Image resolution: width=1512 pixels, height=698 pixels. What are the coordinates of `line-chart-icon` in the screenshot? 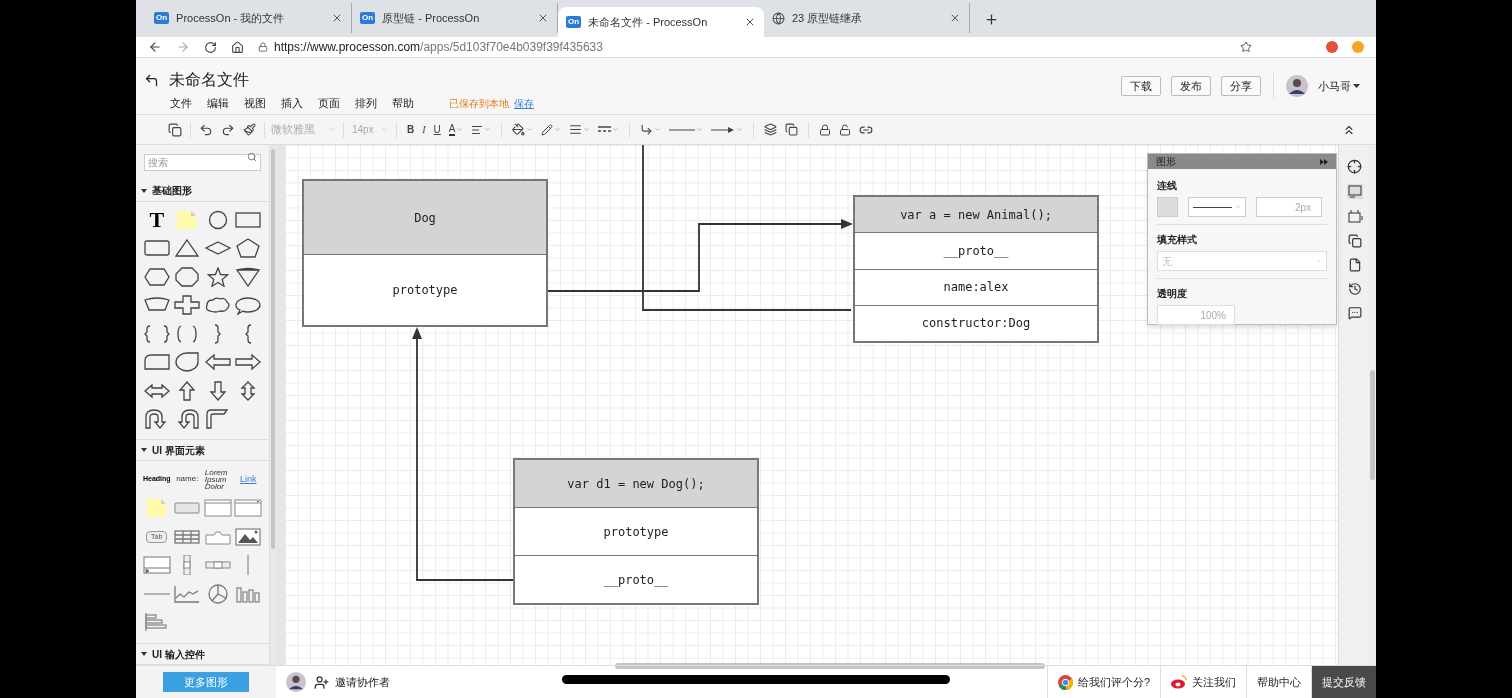 It's located at (187, 593).